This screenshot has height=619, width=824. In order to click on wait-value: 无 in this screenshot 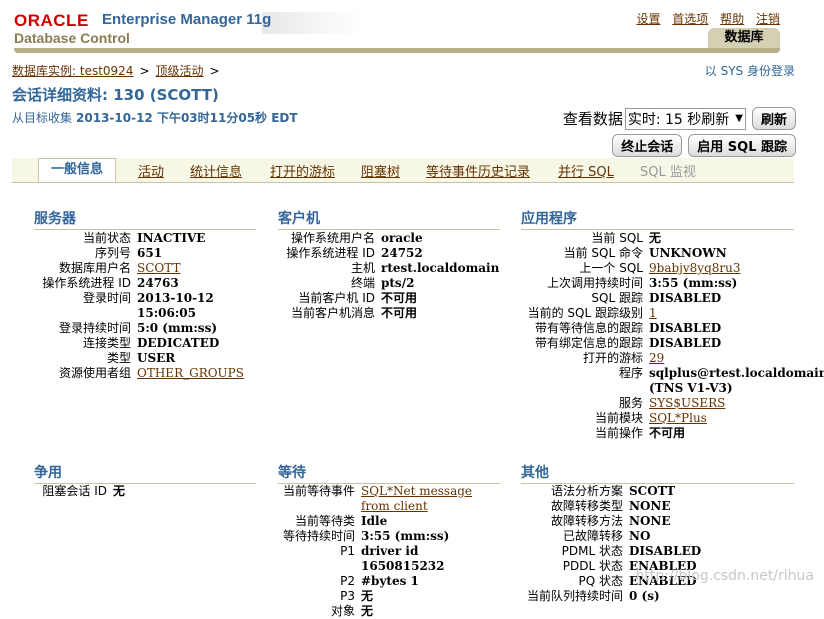, I will do `click(367, 596)`.